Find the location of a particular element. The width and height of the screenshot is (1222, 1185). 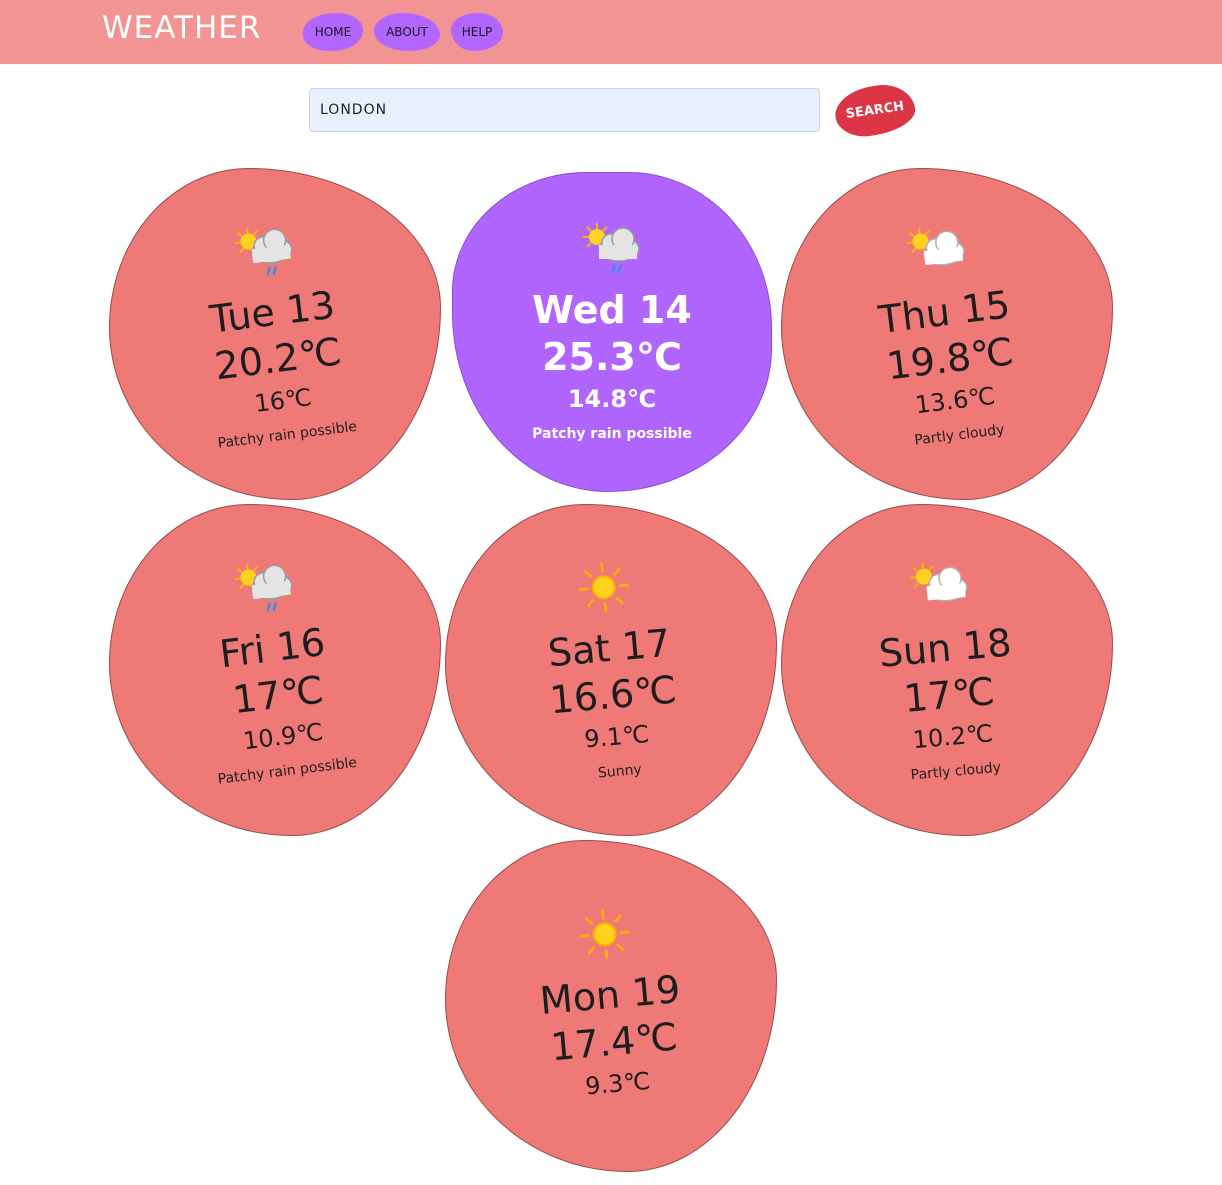

app-header: WEATHER HOME ABOUT HELP is located at coordinates (611, 32).